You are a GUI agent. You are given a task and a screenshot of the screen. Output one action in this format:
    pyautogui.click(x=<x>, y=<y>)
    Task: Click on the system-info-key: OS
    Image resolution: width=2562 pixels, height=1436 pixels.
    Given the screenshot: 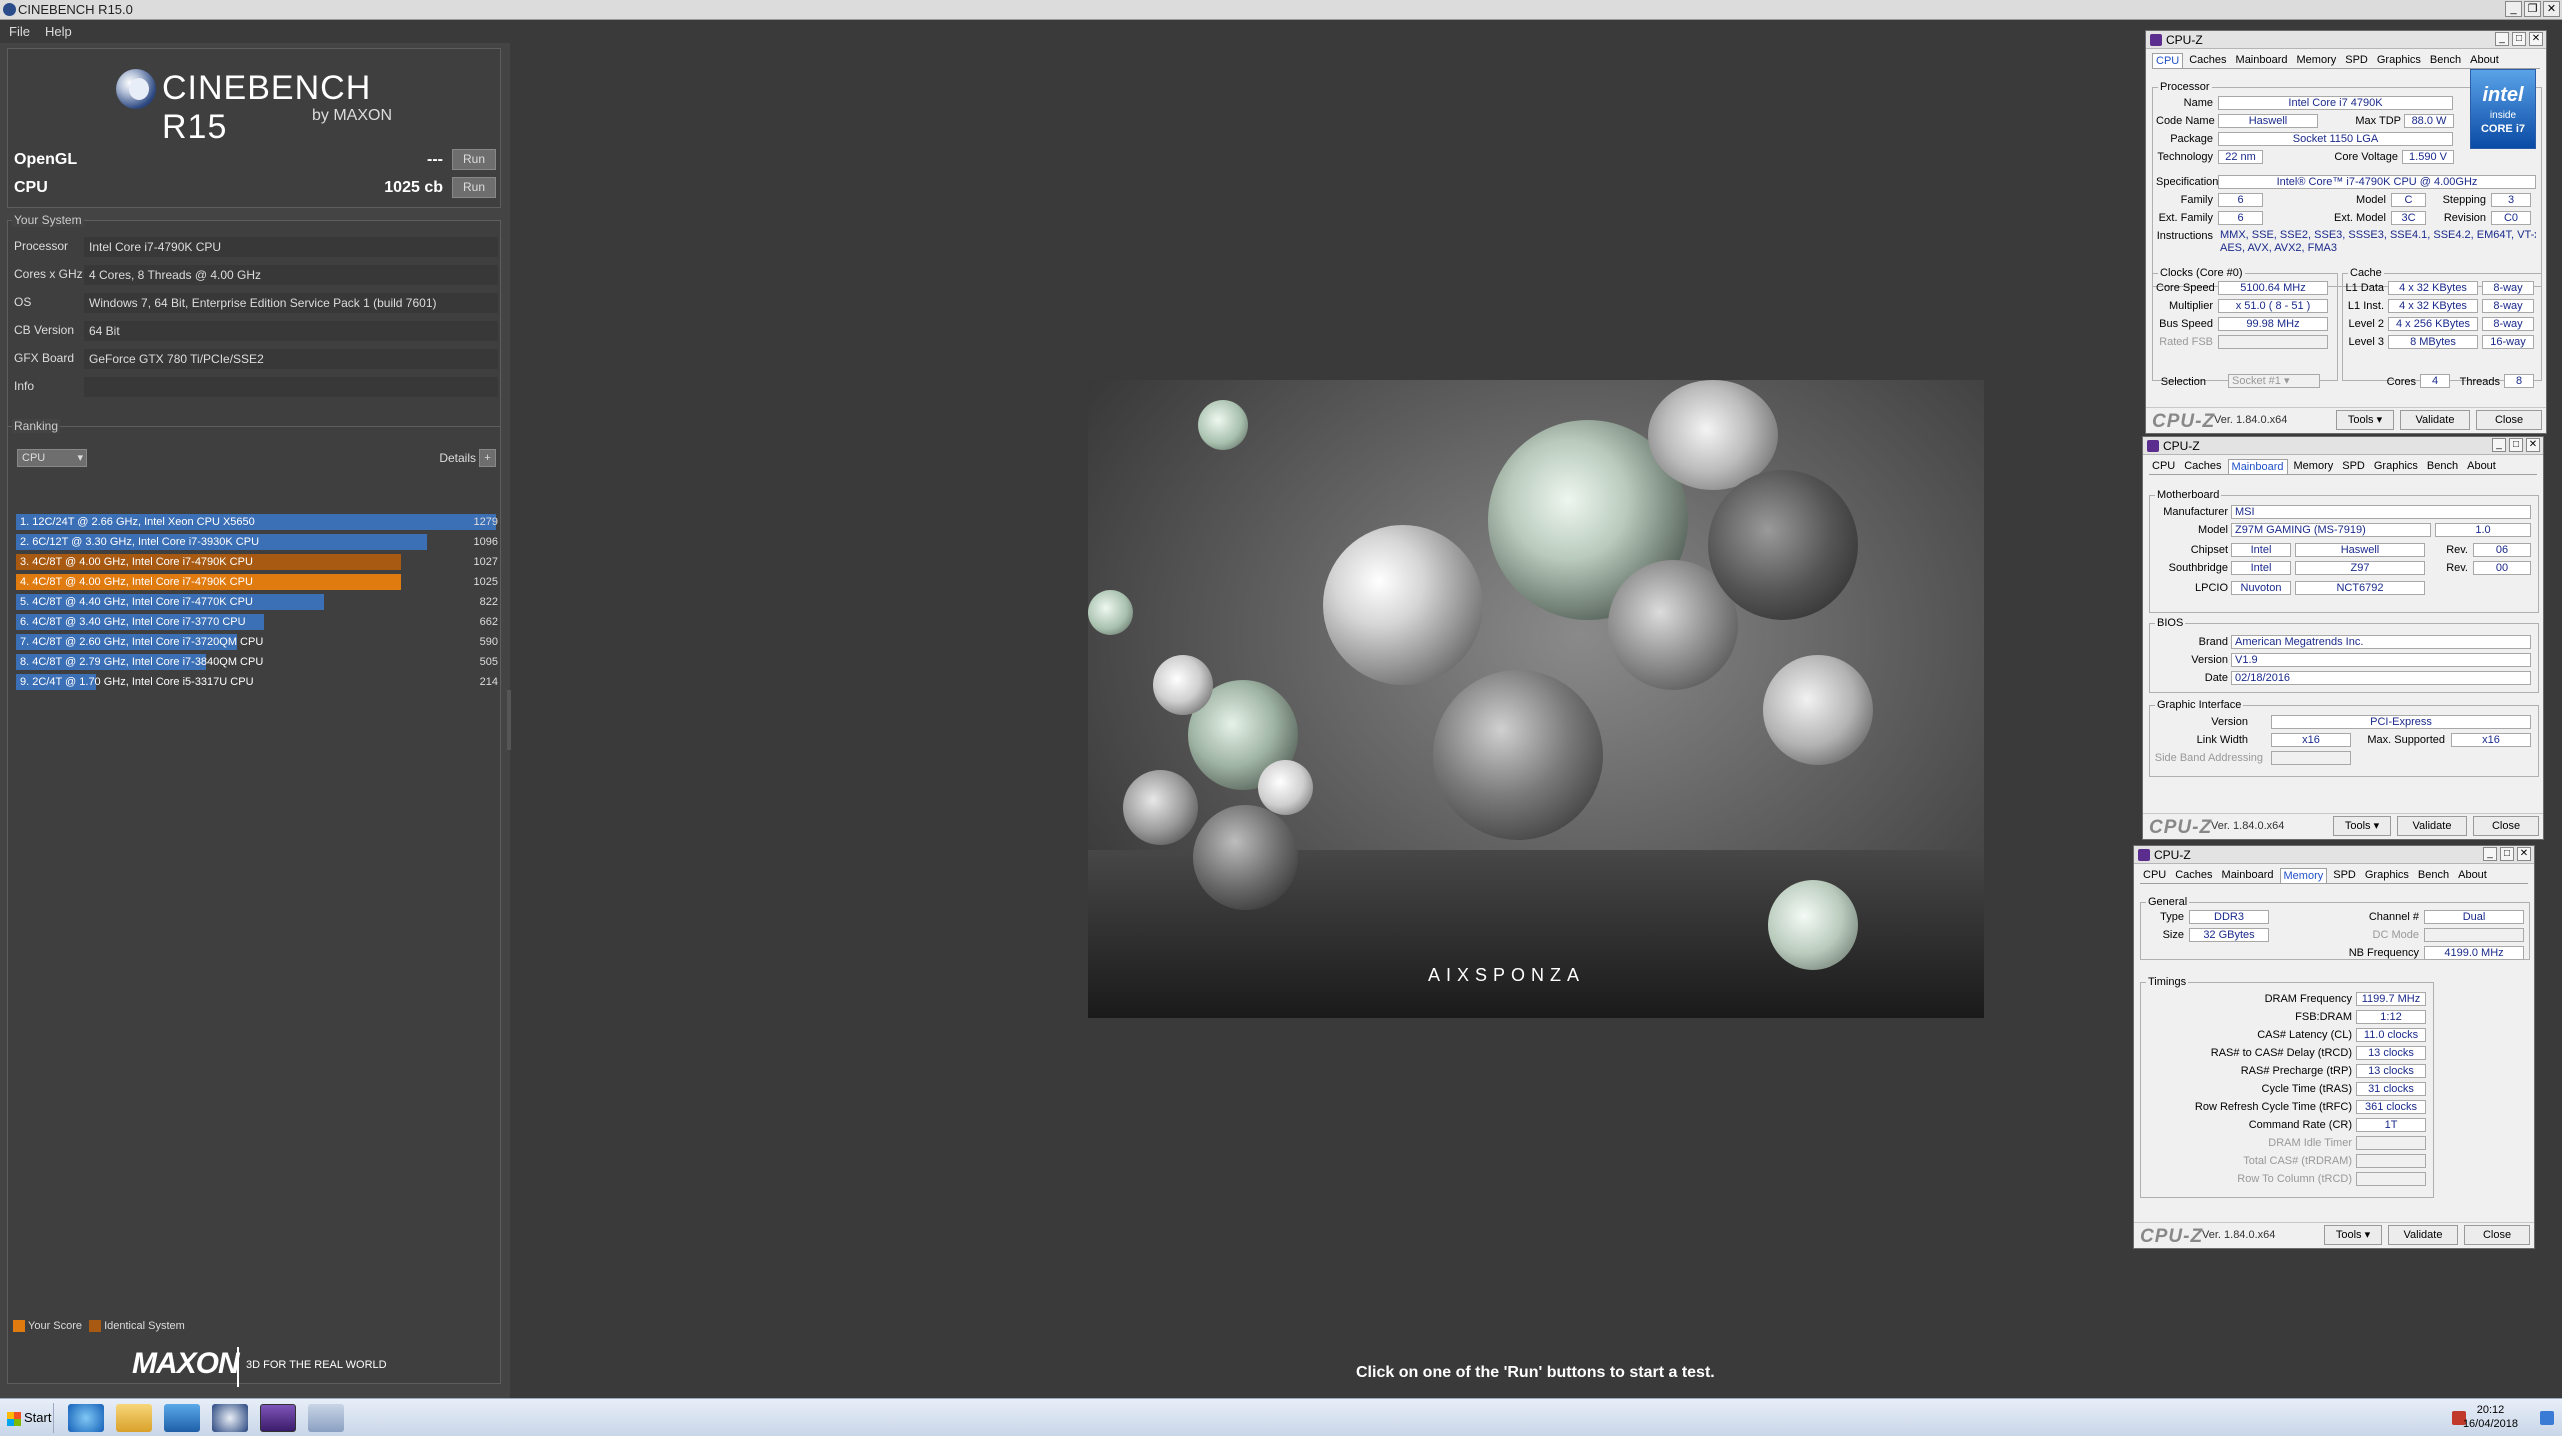 What is the action you would take?
    pyautogui.click(x=23, y=302)
    